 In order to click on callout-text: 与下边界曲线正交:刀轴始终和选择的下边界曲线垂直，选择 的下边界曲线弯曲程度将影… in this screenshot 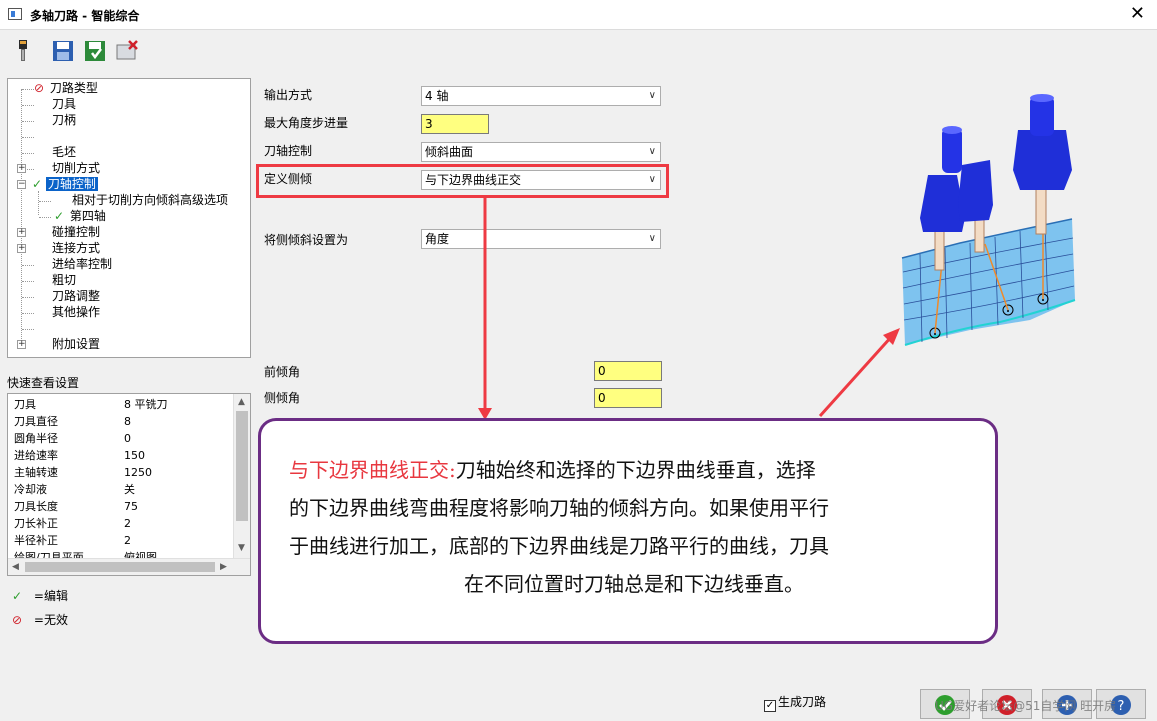, I will do `click(559, 527)`.